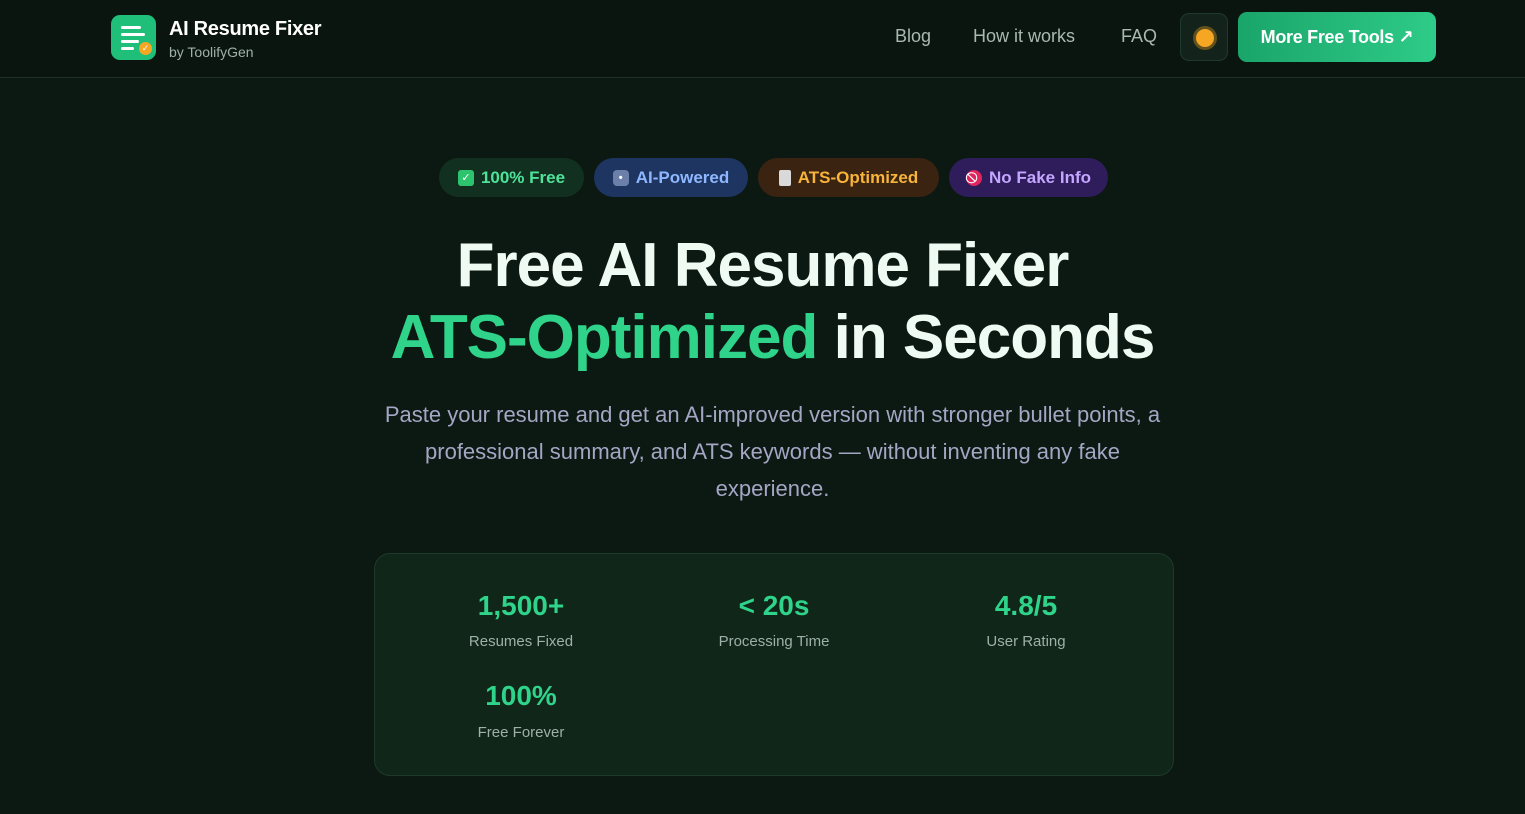 The image size is (1525, 814). I want to click on badge-label: AI-Powered, so click(682, 177).